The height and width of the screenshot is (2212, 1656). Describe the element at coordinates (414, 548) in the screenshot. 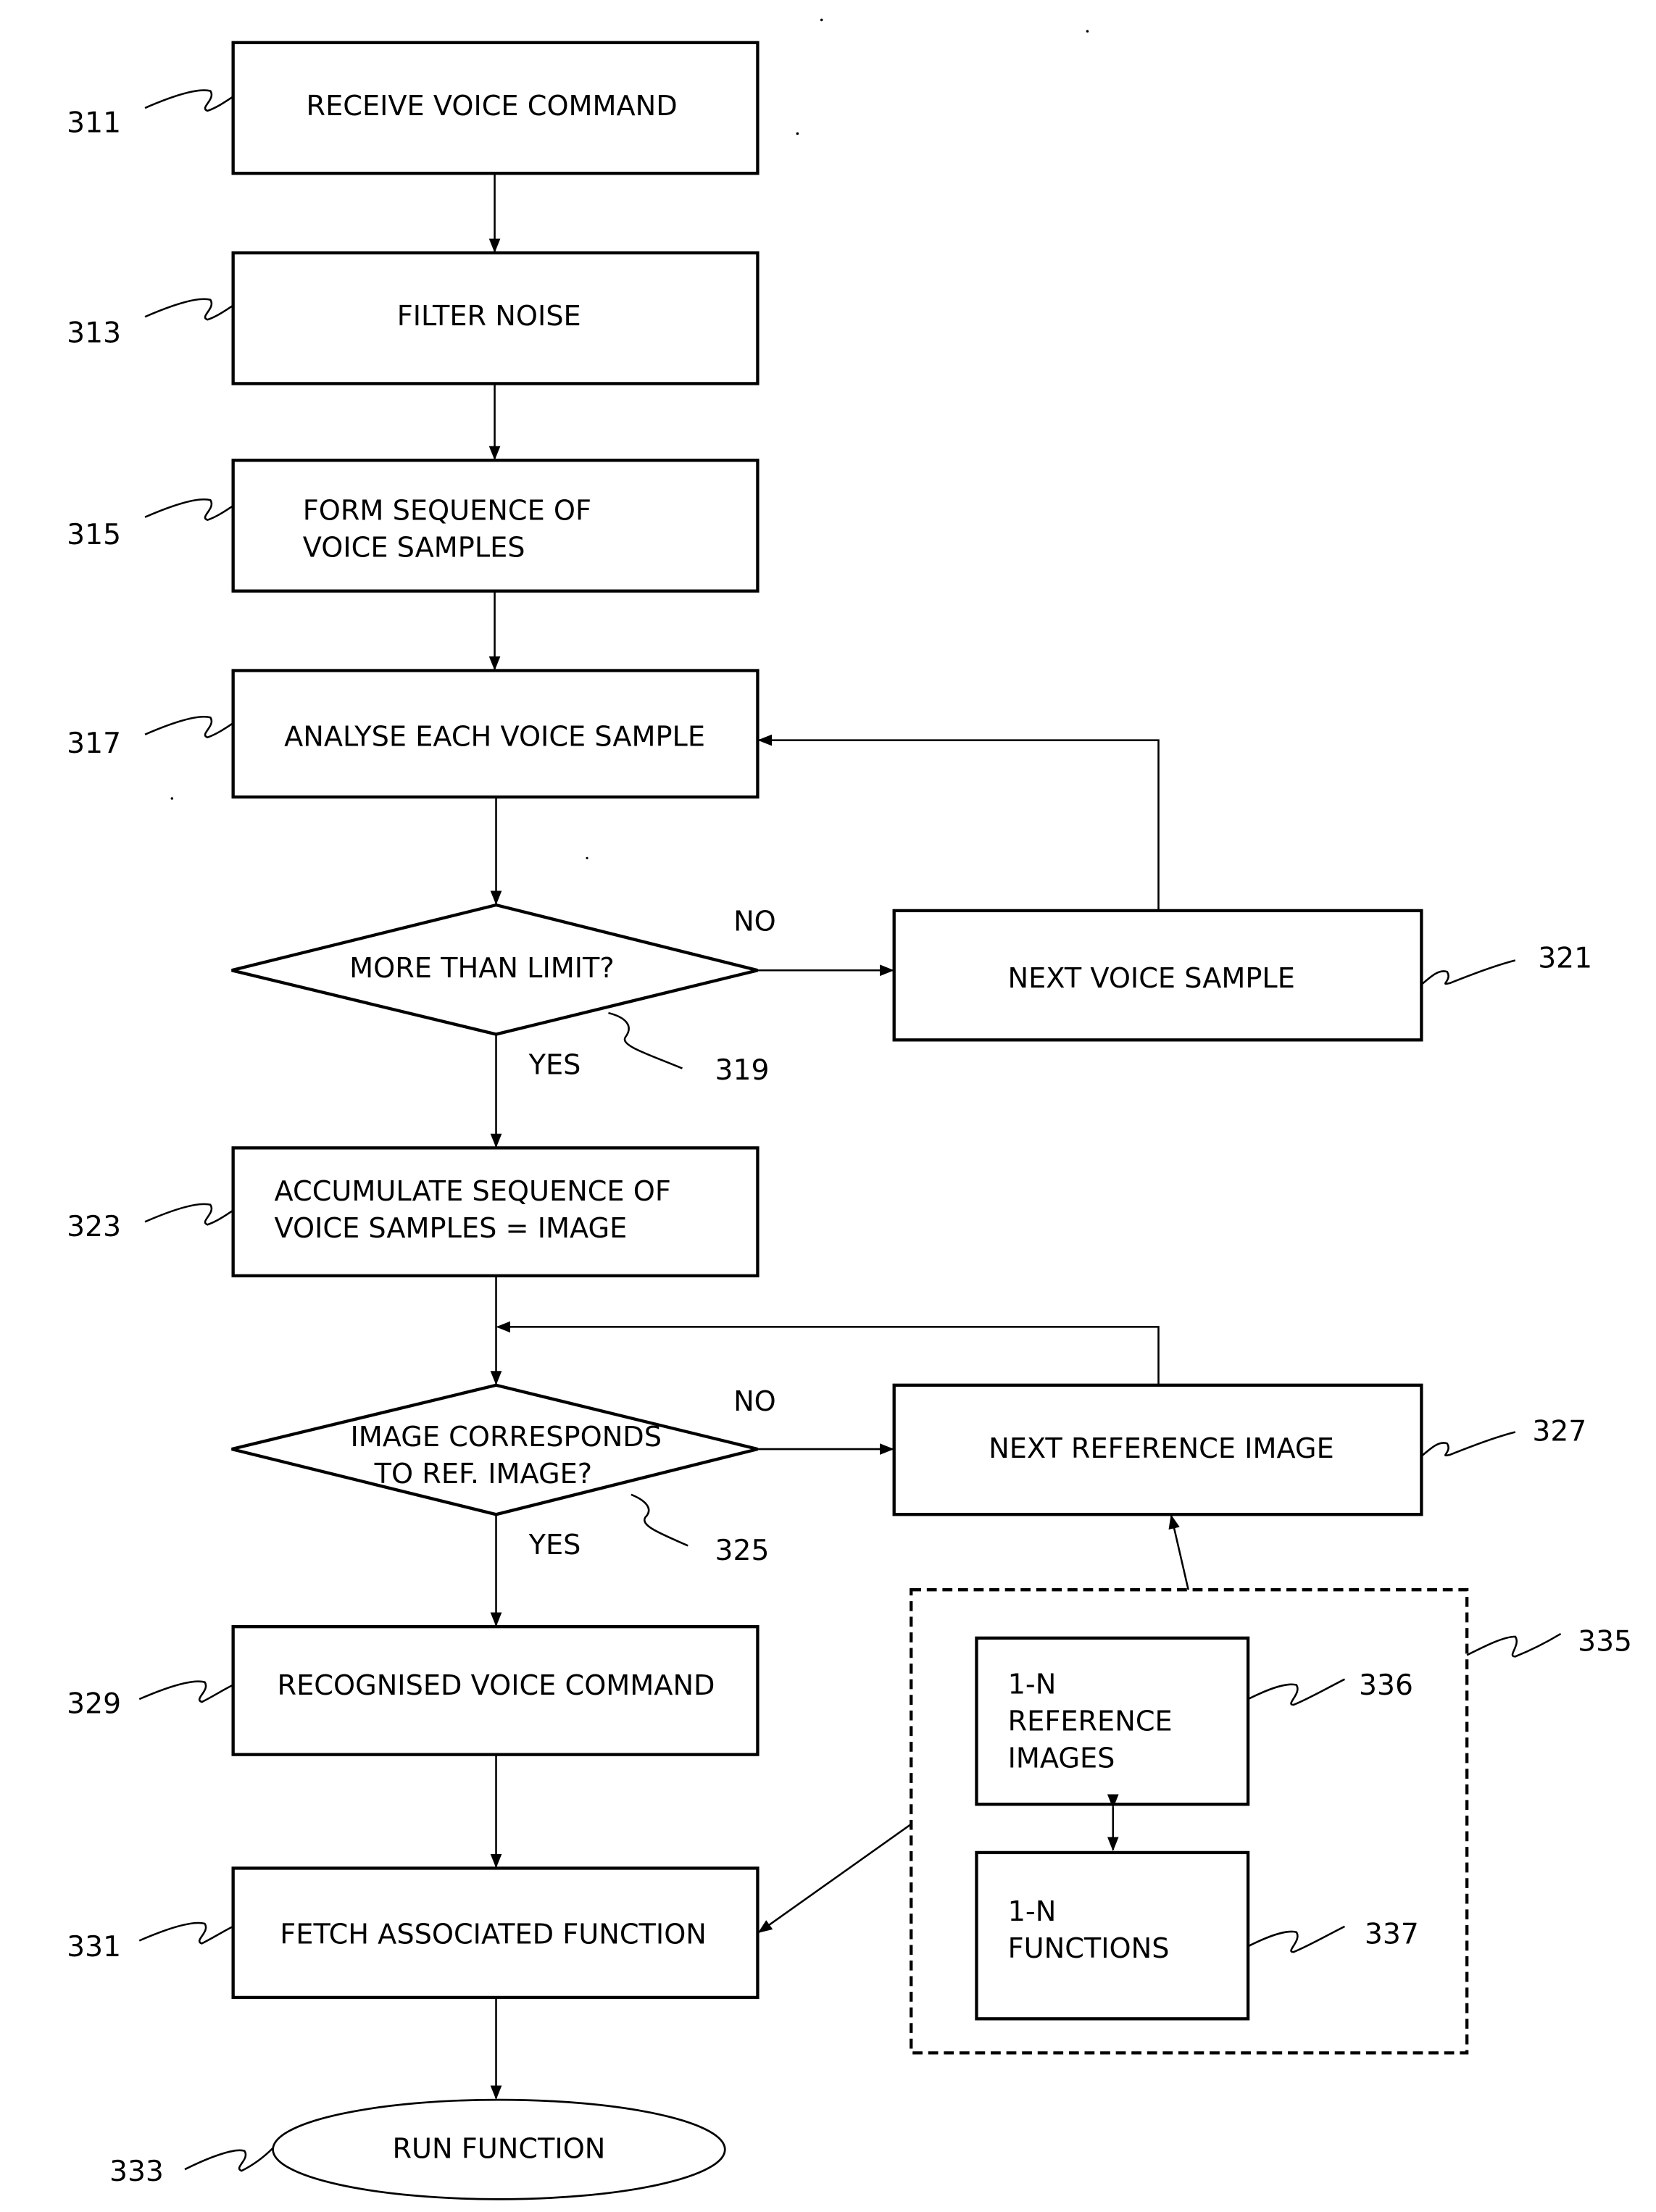

I see `step-315-label-line2: VOICE SAMPLES` at that location.